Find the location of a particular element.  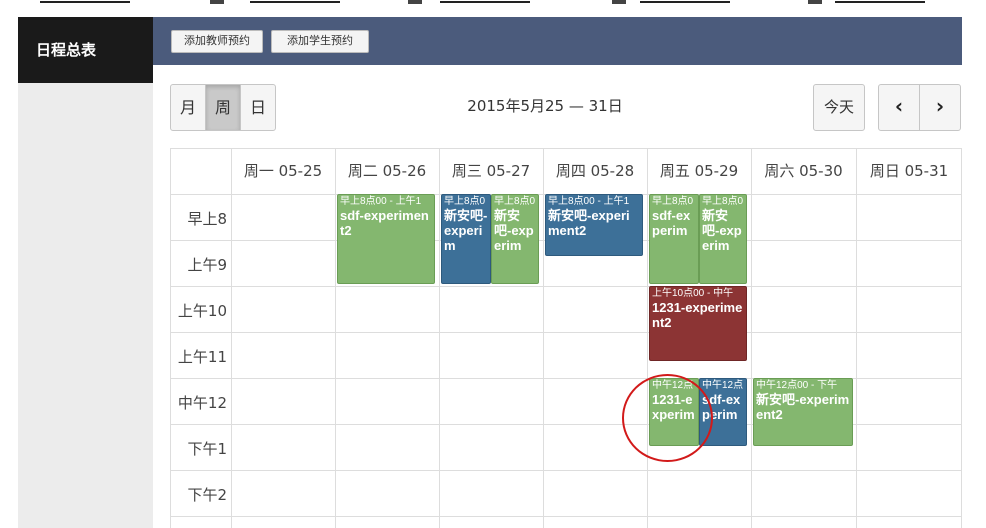

chevron-left-icon: ‹ is located at coordinates (899, 106).